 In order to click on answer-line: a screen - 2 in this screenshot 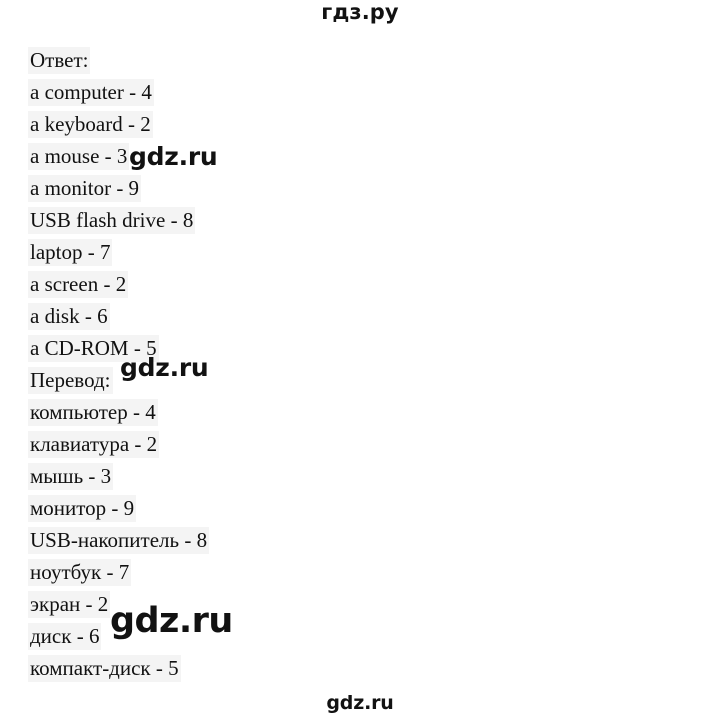, I will do `click(348, 284)`.